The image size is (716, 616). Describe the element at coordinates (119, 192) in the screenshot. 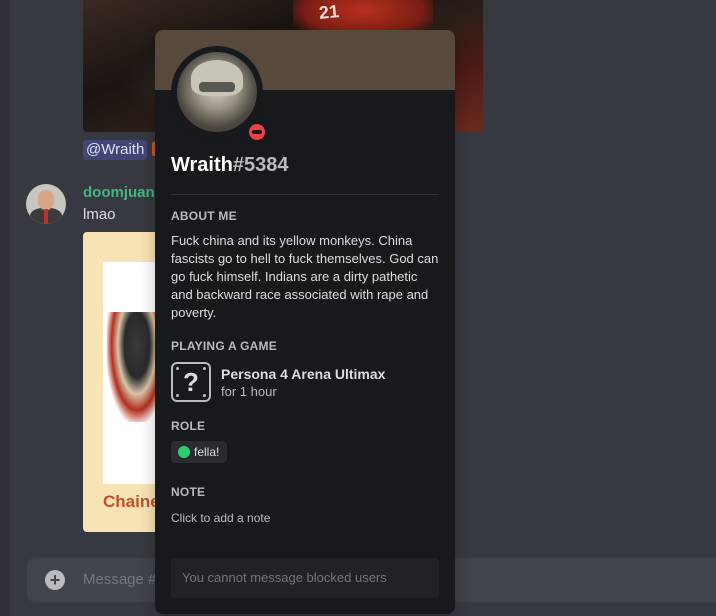

I see `message-username: doomjuan` at that location.